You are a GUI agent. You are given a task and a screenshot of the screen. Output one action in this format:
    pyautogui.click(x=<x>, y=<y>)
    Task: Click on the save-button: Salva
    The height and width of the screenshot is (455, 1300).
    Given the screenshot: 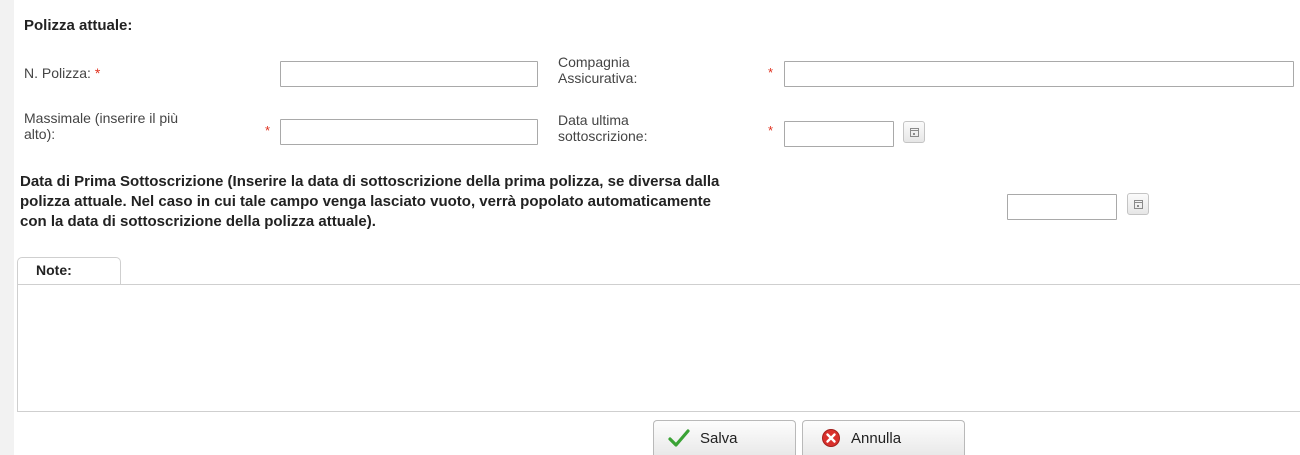 What is the action you would take?
    pyautogui.click(x=724, y=437)
    